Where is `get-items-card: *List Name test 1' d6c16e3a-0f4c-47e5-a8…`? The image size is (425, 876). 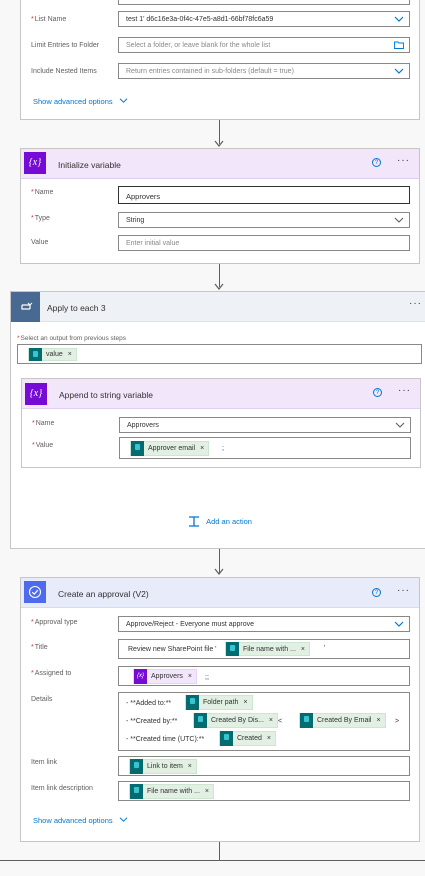
get-items-card: *List Name test 1' d6c16e3a-0f4c-47e5-a8… is located at coordinates (220, 60).